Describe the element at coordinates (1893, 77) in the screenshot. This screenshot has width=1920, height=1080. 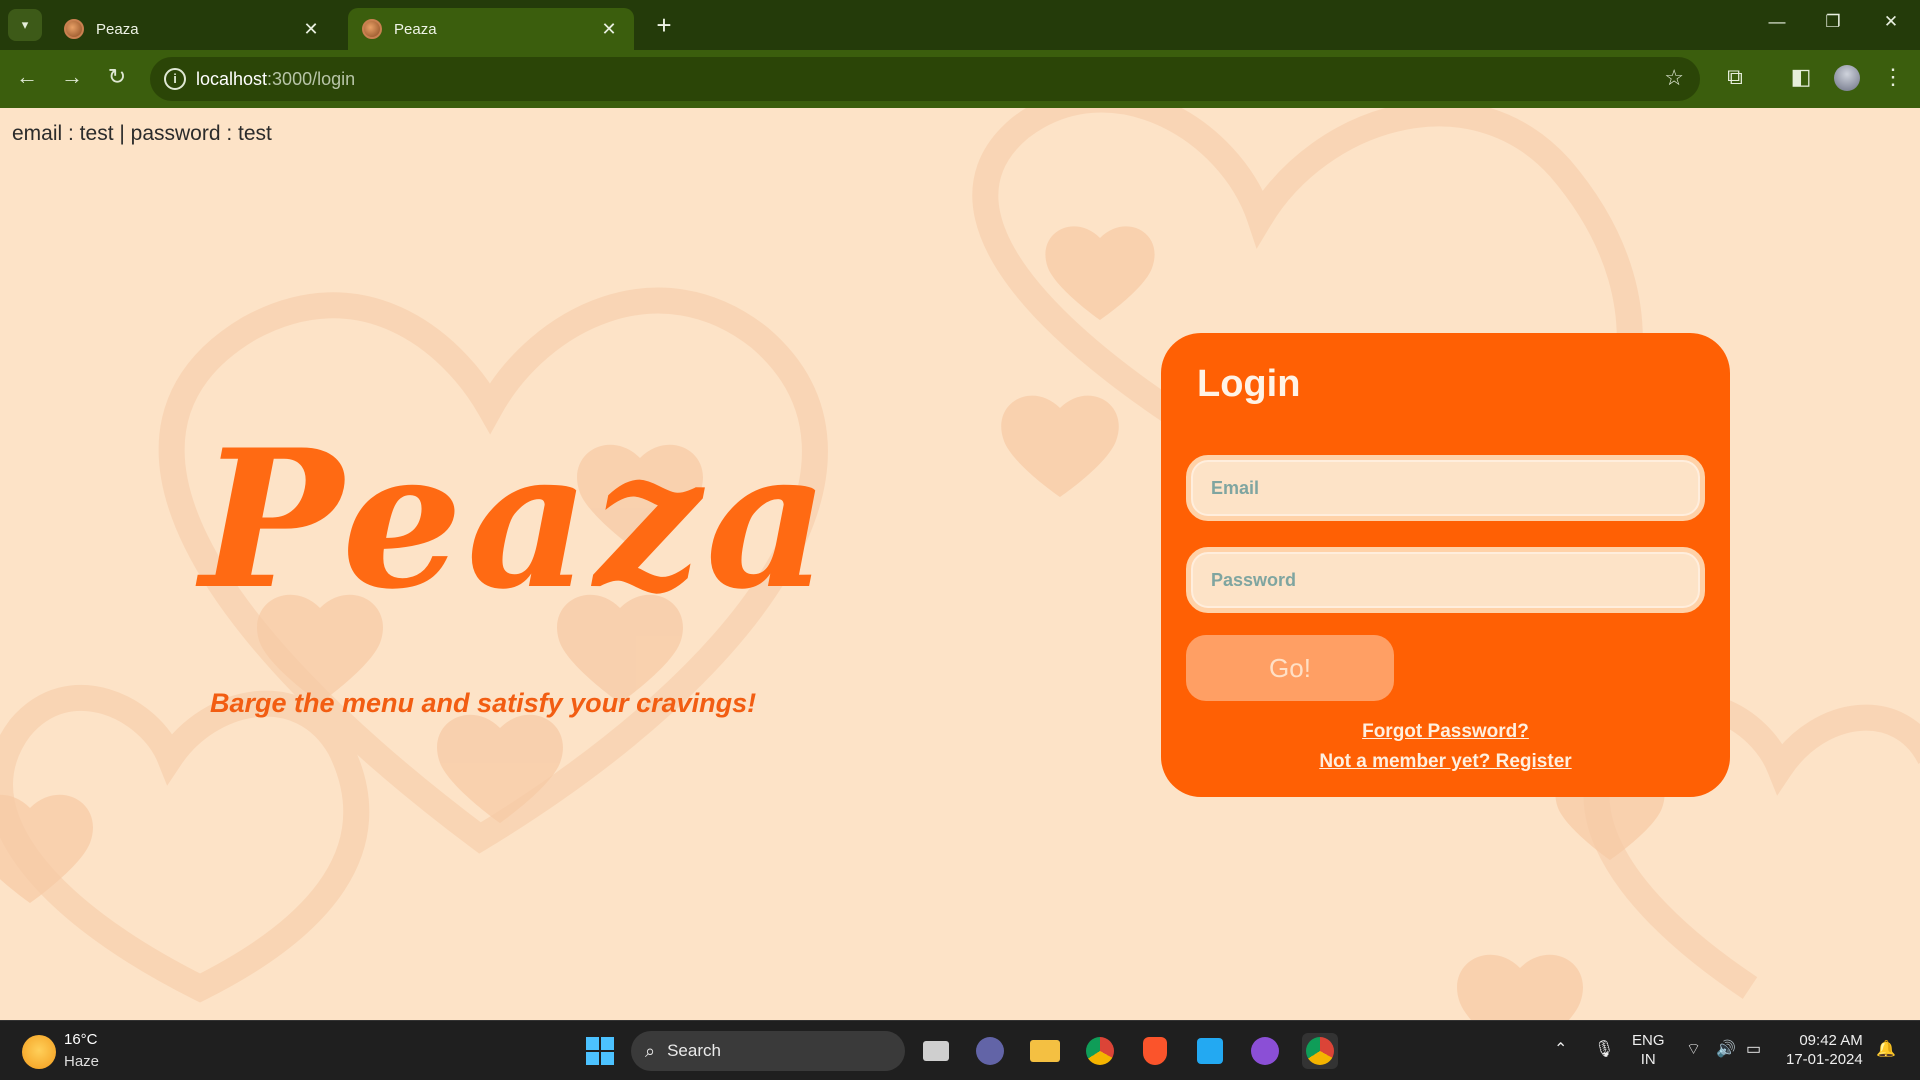
I see `chrome-menu-icon: ⋮` at that location.